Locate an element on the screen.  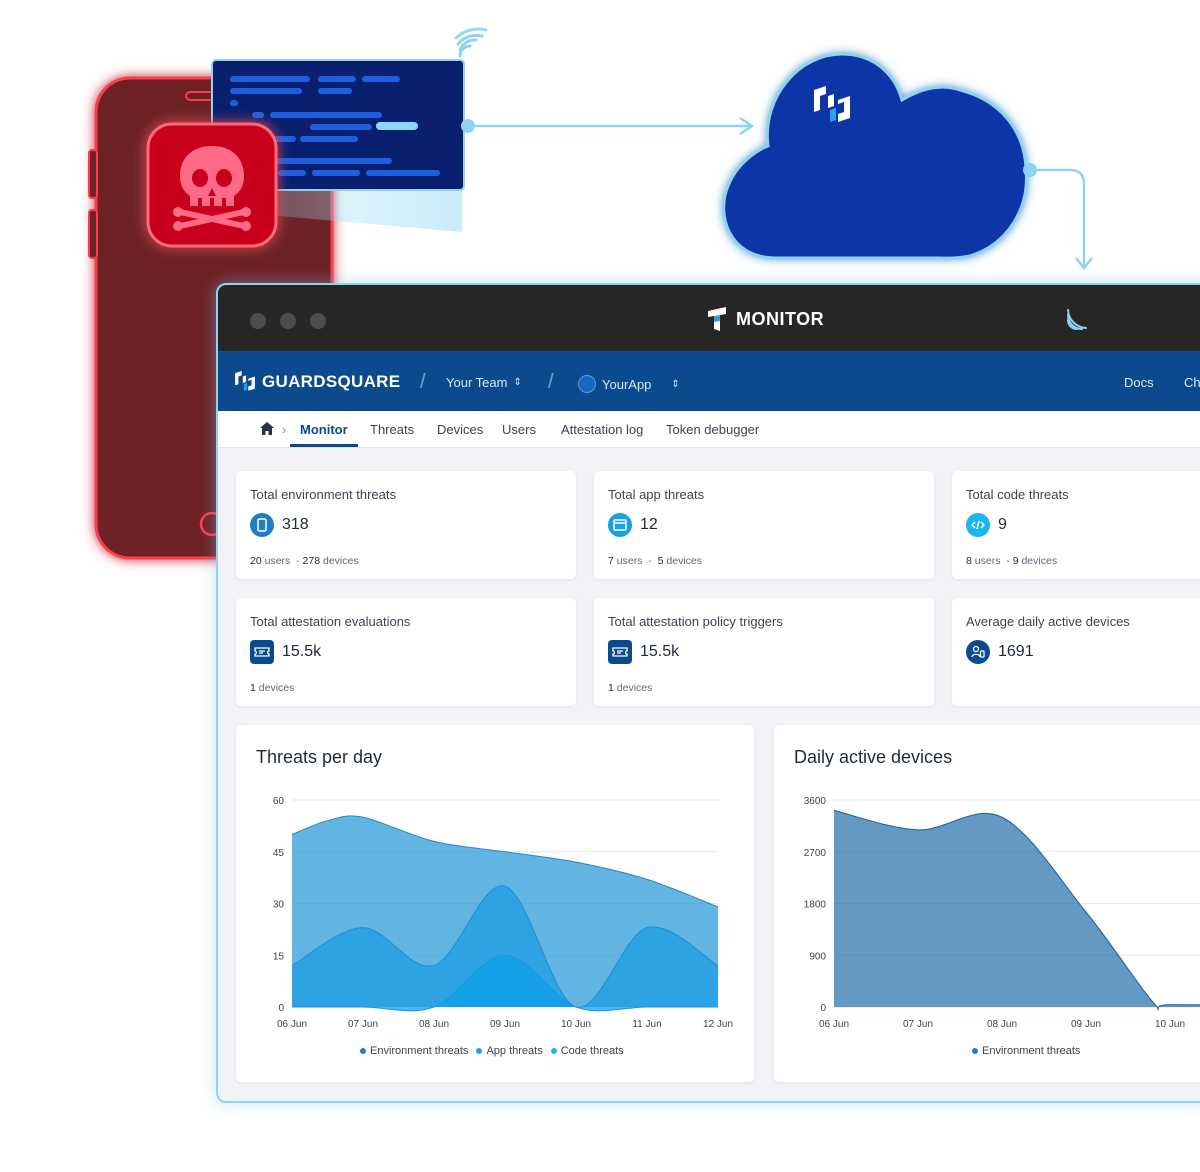
phone-icon is located at coordinates (262, 525).